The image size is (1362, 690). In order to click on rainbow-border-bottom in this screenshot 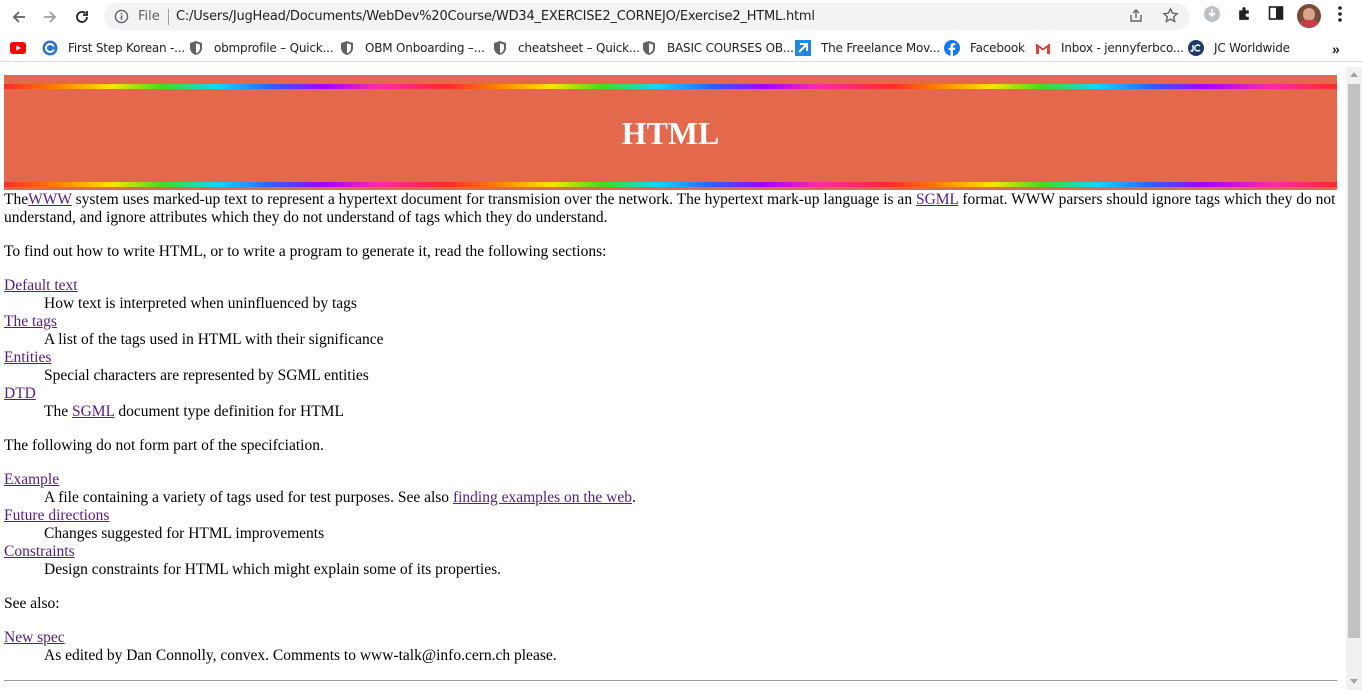, I will do `click(670, 184)`.